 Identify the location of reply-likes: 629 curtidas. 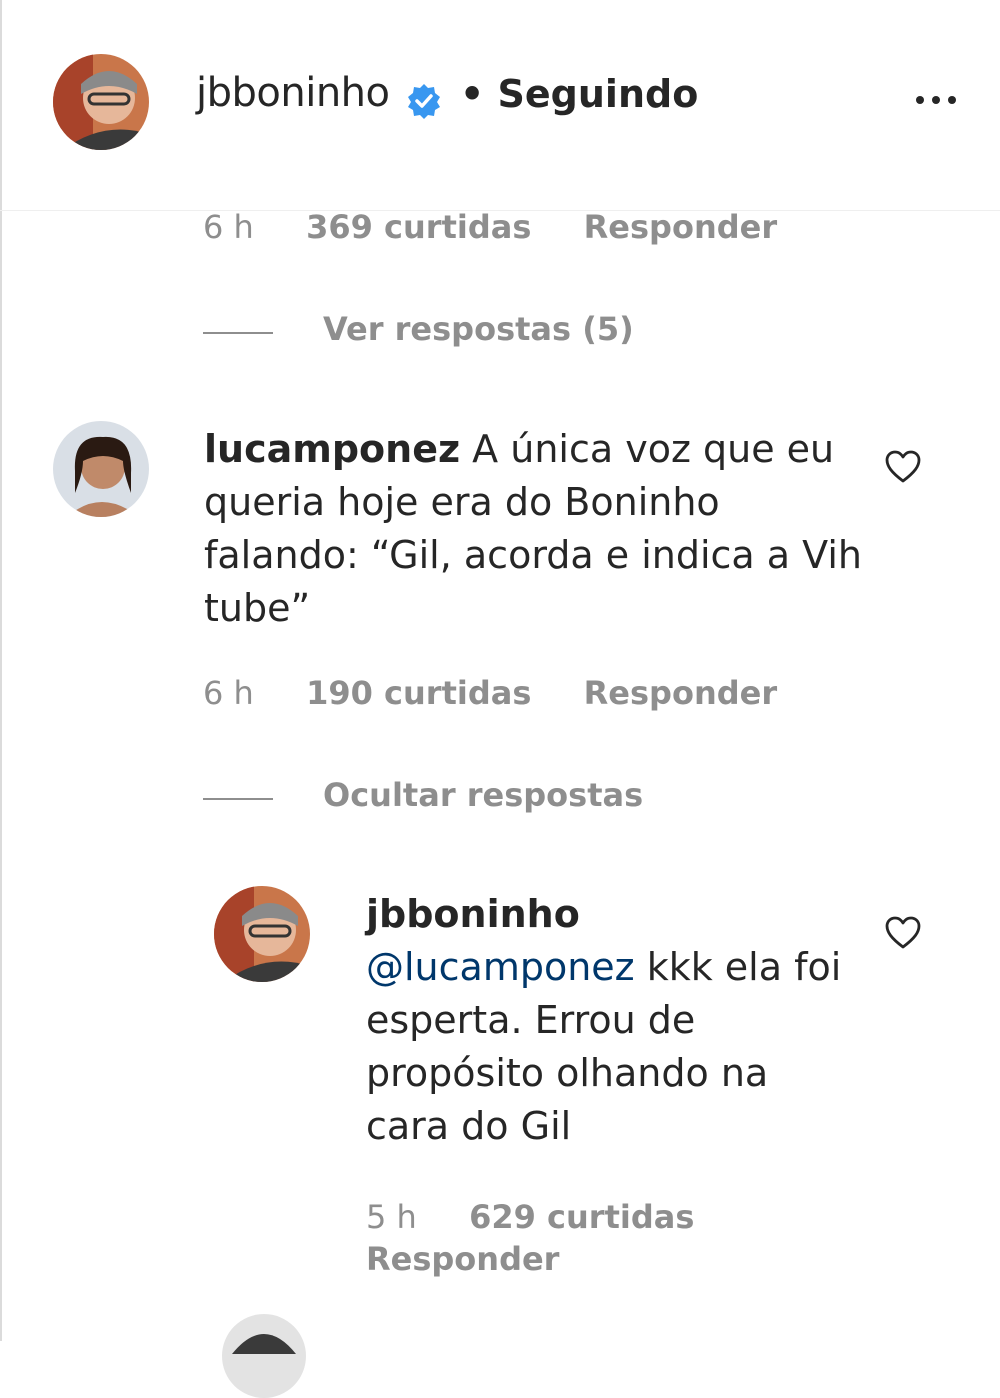
(581, 1217).